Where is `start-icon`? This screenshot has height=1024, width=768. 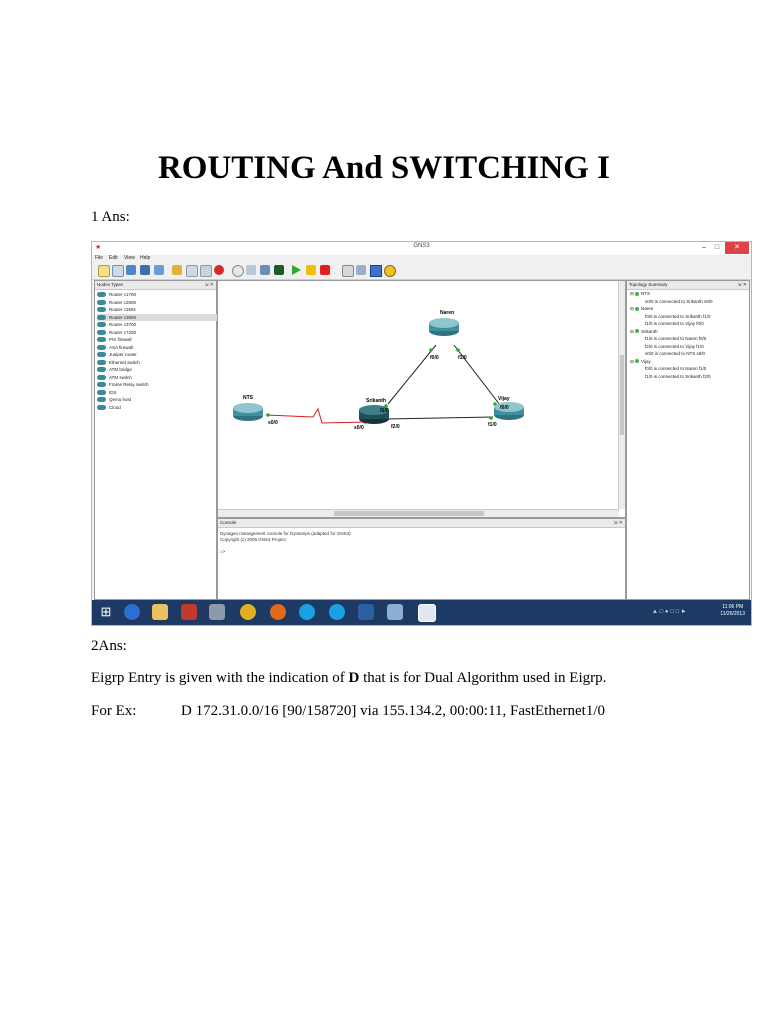 start-icon is located at coordinates (296, 270).